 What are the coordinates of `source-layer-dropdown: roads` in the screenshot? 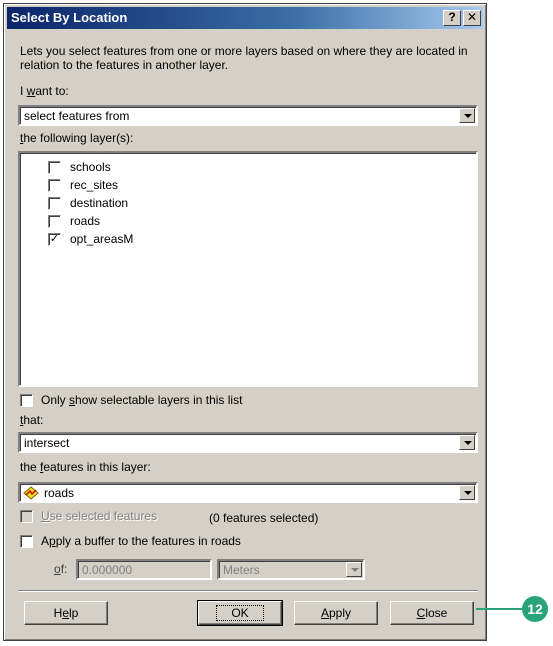 It's located at (248, 492).